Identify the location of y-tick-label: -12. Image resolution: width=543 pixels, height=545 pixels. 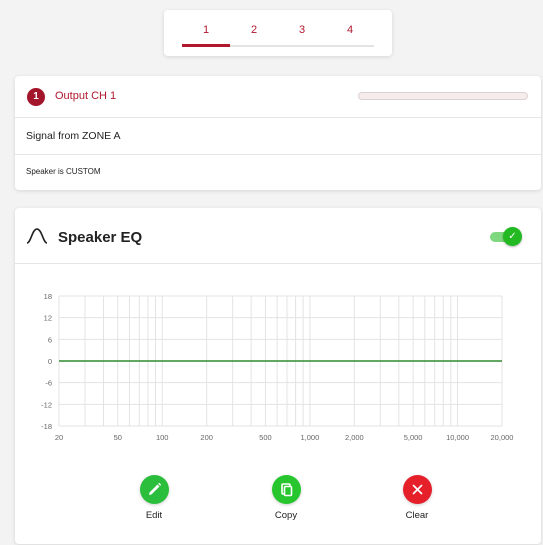
(46, 404).